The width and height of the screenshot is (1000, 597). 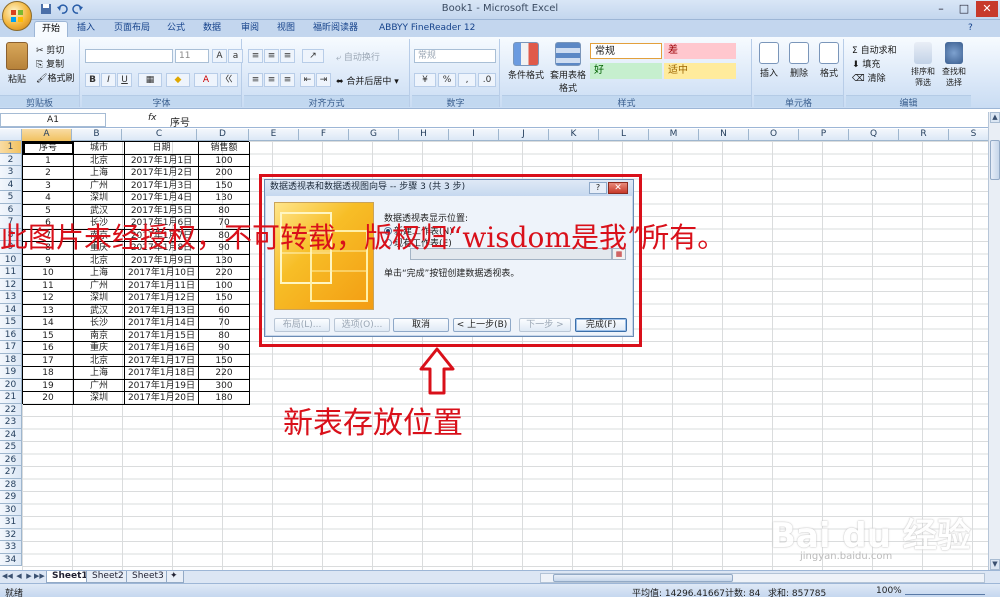 What do you see at coordinates (148, 577) in the screenshot?
I see `sheet-tab-3: Sheet3` at bounding box center [148, 577].